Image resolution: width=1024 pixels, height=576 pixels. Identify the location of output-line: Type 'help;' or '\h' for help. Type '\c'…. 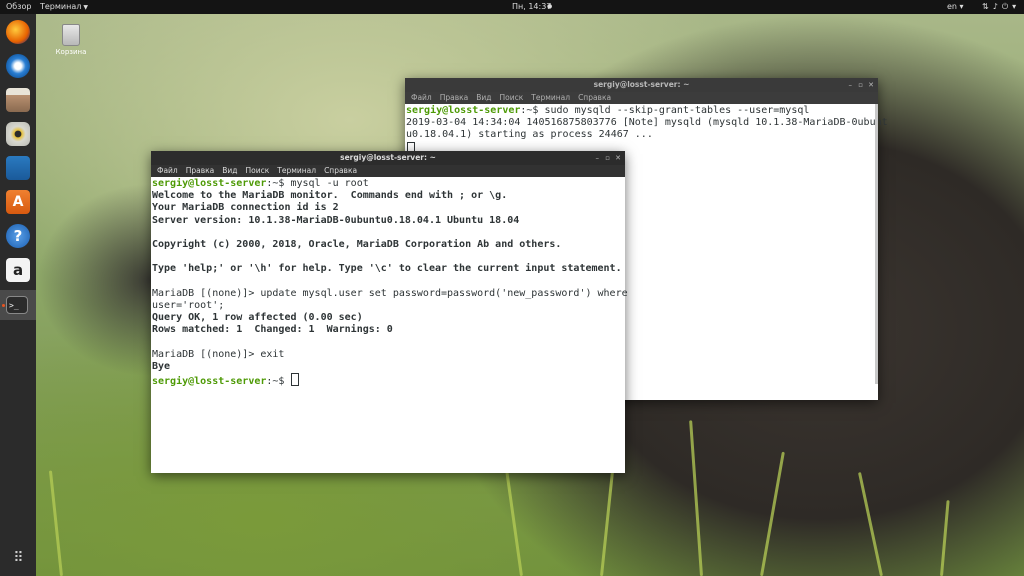
(387, 269).